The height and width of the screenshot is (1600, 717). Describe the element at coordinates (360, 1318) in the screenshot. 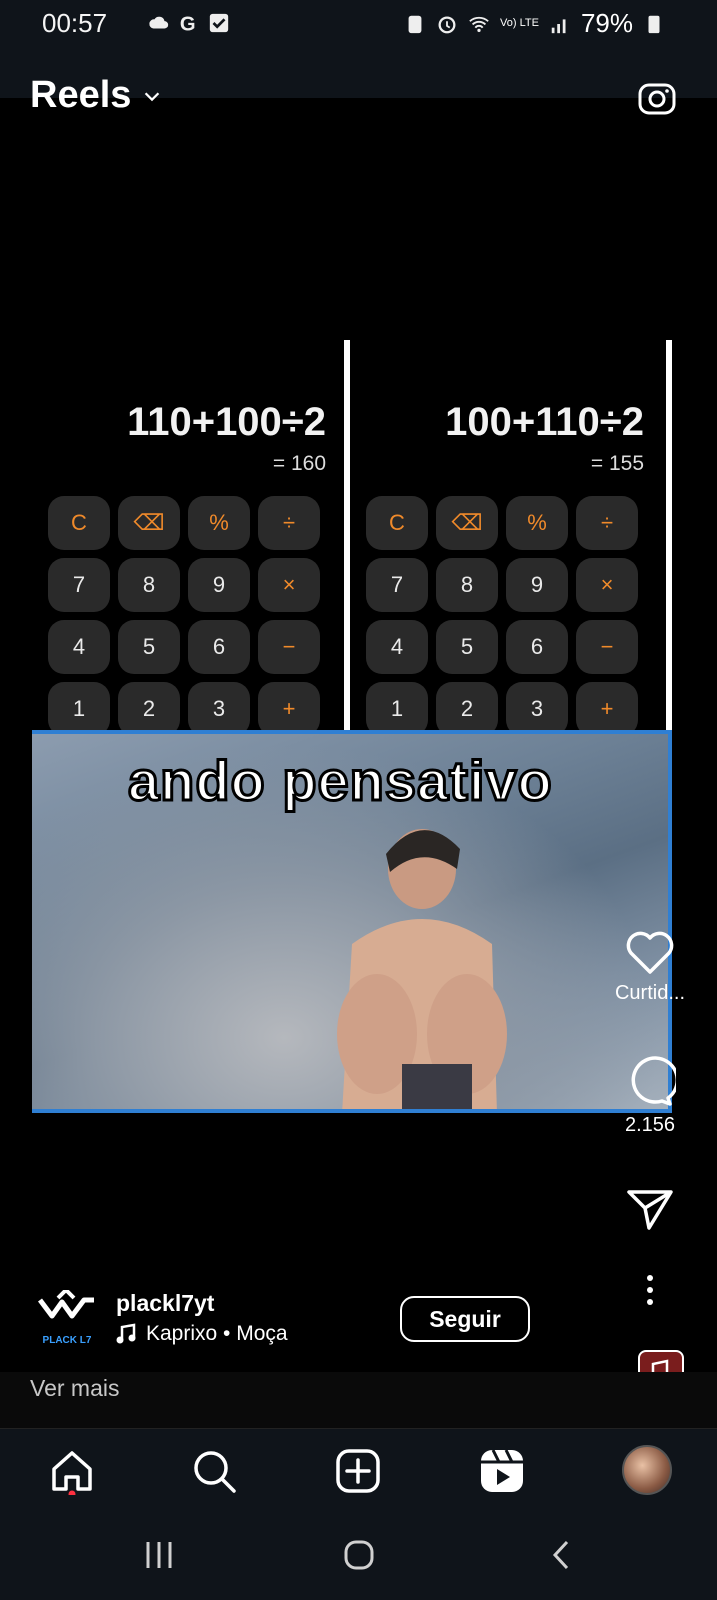

I see `author-row: PLACK L7 plackl7yt Kaprixo • Moça Seguir` at that location.